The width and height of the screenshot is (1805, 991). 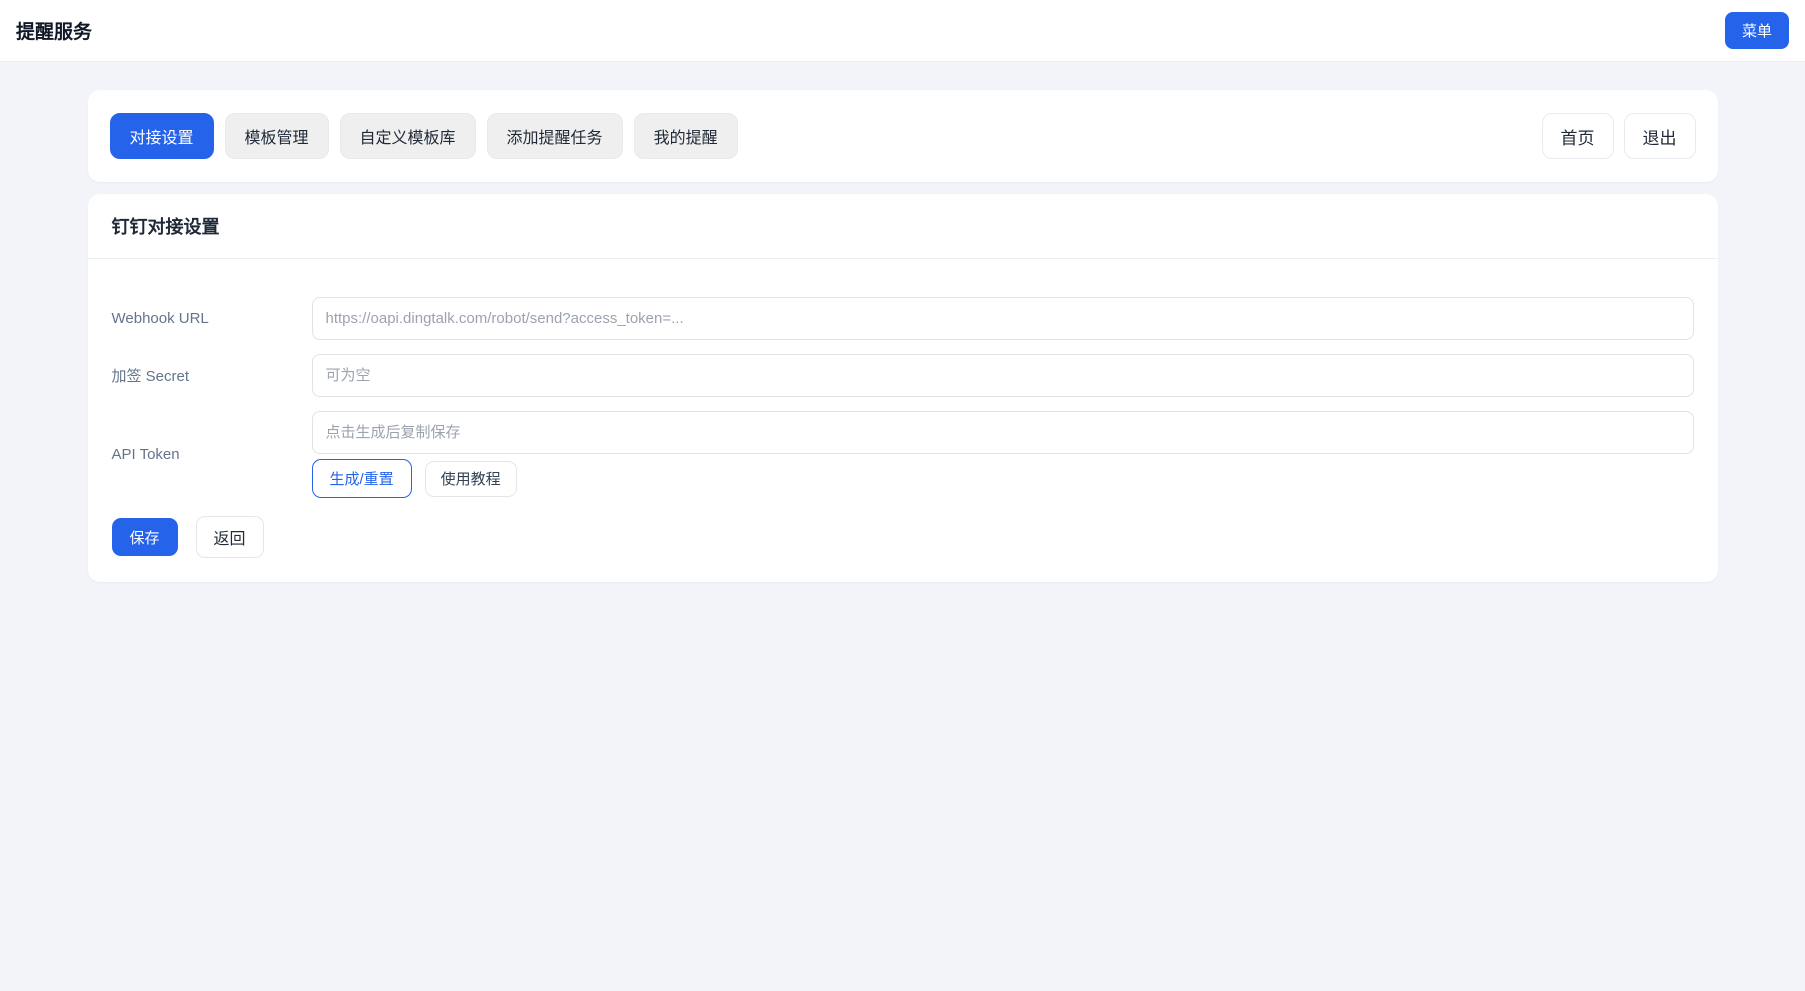 What do you see at coordinates (1002, 478) in the screenshot?
I see `token-buttons: 生成/重置 使用教程` at bounding box center [1002, 478].